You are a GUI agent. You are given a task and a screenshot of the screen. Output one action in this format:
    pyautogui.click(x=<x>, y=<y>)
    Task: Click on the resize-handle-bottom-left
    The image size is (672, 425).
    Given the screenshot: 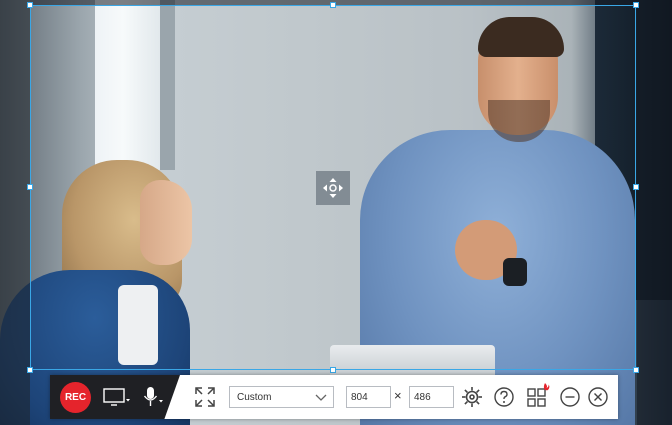 What is the action you would take?
    pyautogui.click(x=30, y=370)
    